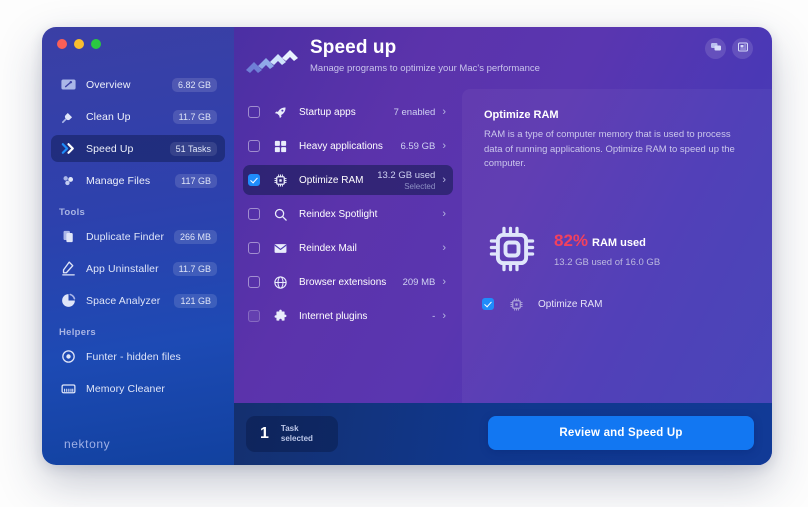 The image size is (808, 507). I want to click on detail-checkbox-row: Optimize RAM, so click(542, 304).